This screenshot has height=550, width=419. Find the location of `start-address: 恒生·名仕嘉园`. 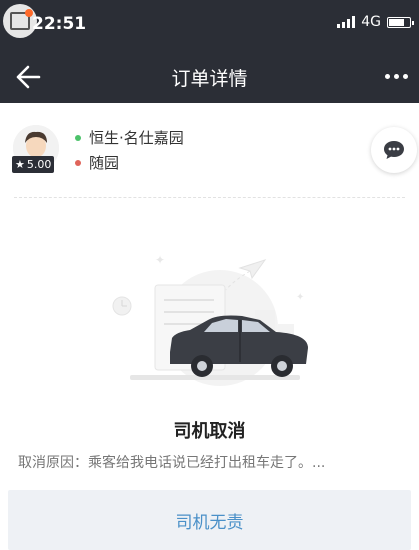

start-address: 恒生·名仕嘉园 is located at coordinates (129, 137).